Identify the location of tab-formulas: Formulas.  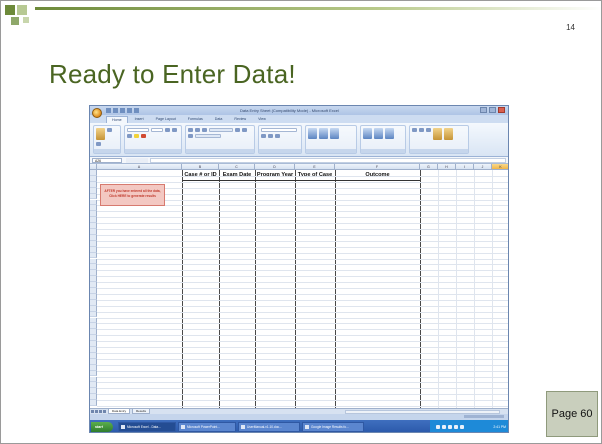
(195, 119).